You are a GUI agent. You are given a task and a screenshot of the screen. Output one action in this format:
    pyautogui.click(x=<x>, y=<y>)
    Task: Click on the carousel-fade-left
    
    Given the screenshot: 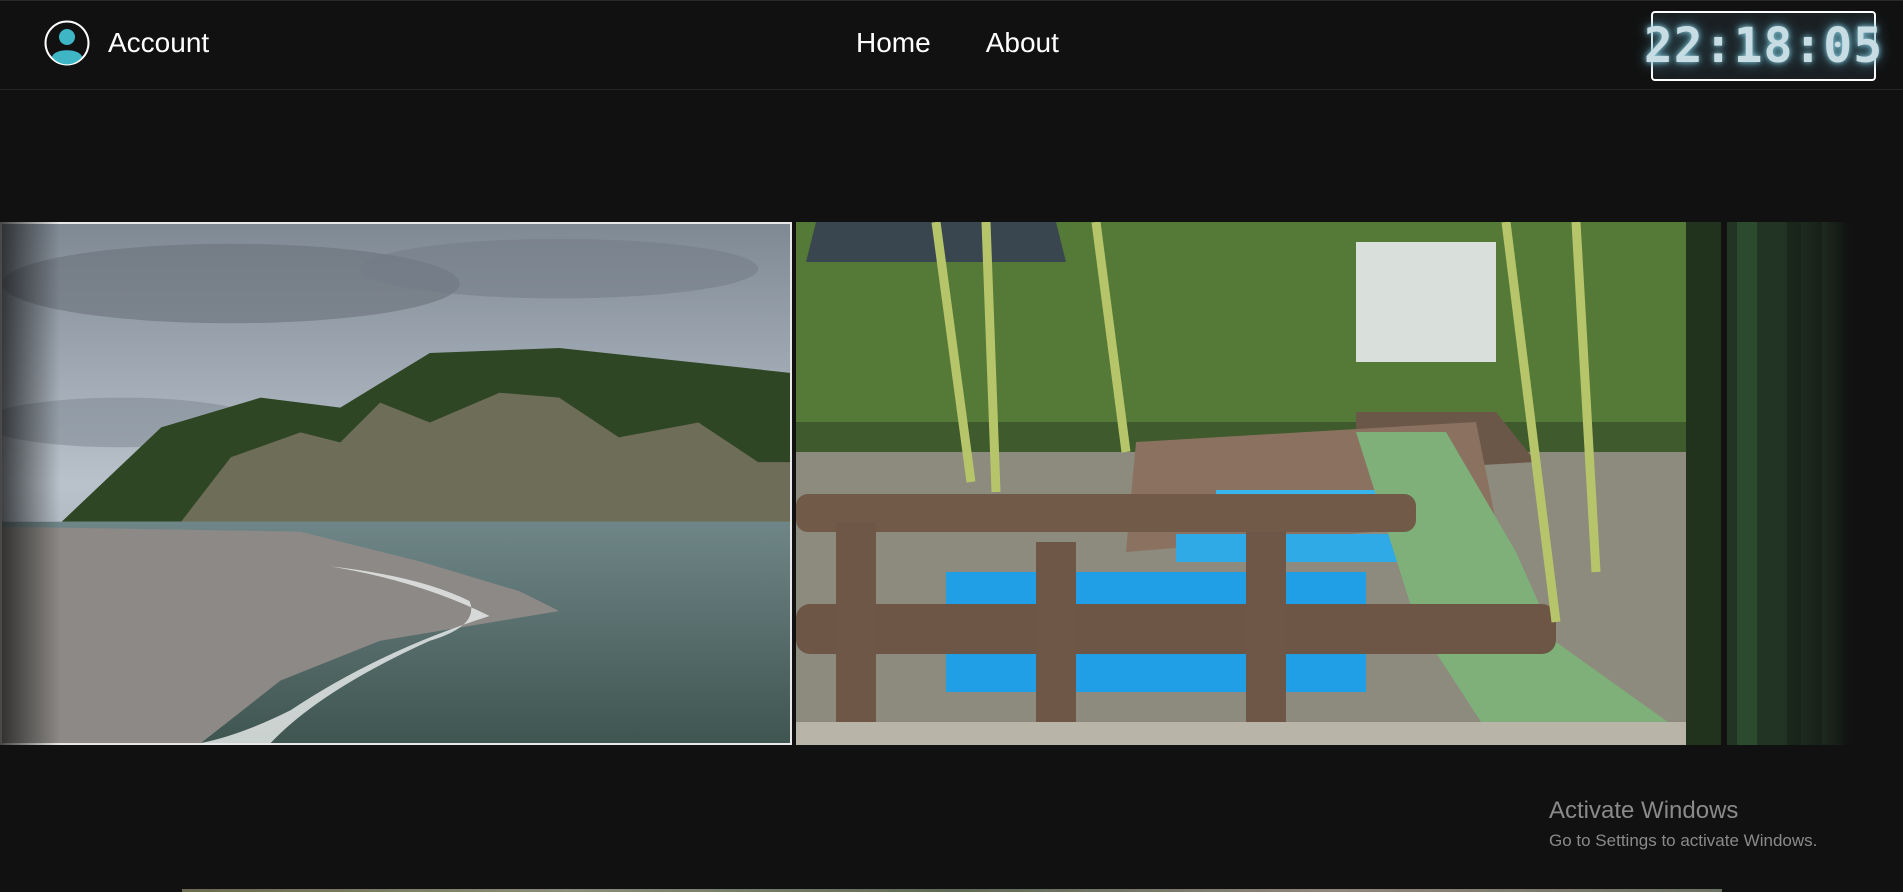 What is the action you would take?
    pyautogui.click(x=30, y=483)
    